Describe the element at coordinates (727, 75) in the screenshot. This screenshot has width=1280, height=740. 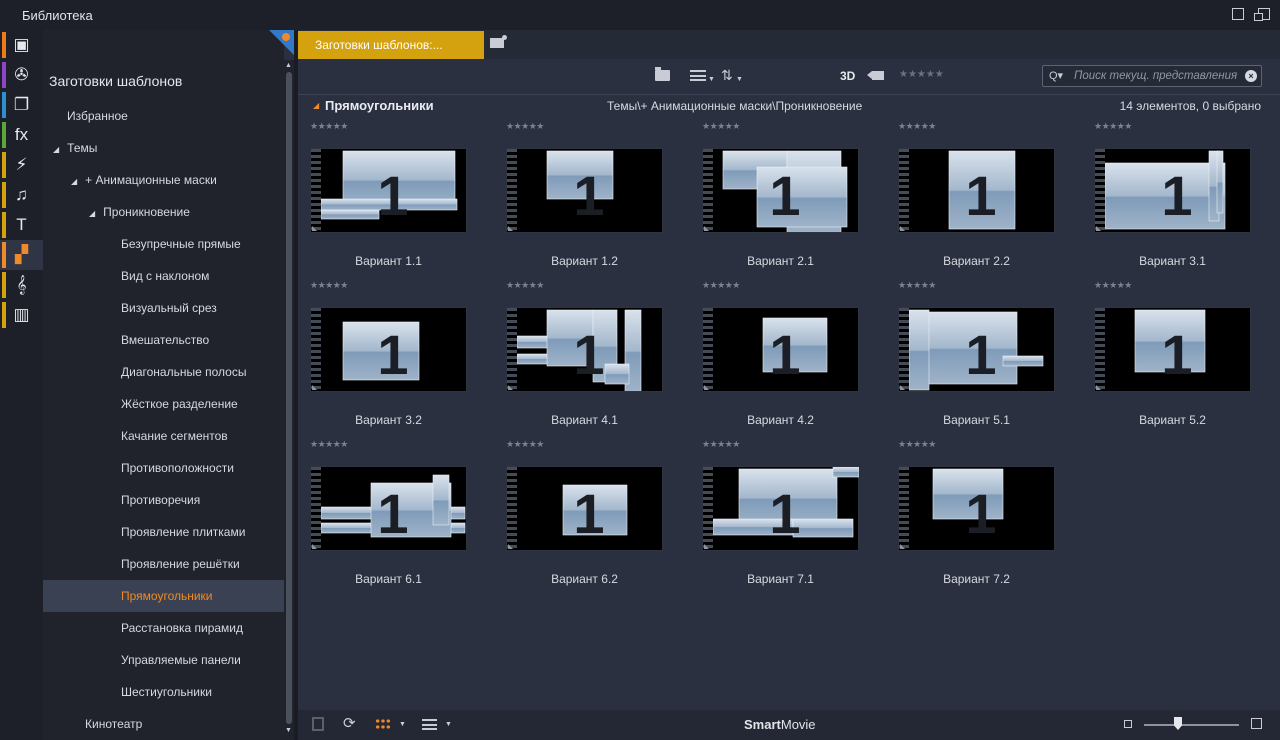
I see `sort-icon: ⇅` at that location.